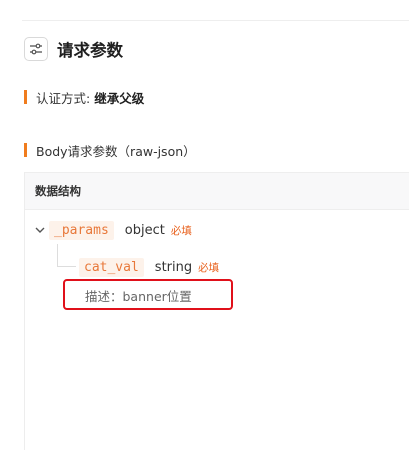  What do you see at coordinates (36, 49) in the screenshot?
I see `settings-sliders-icon` at bounding box center [36, 49].